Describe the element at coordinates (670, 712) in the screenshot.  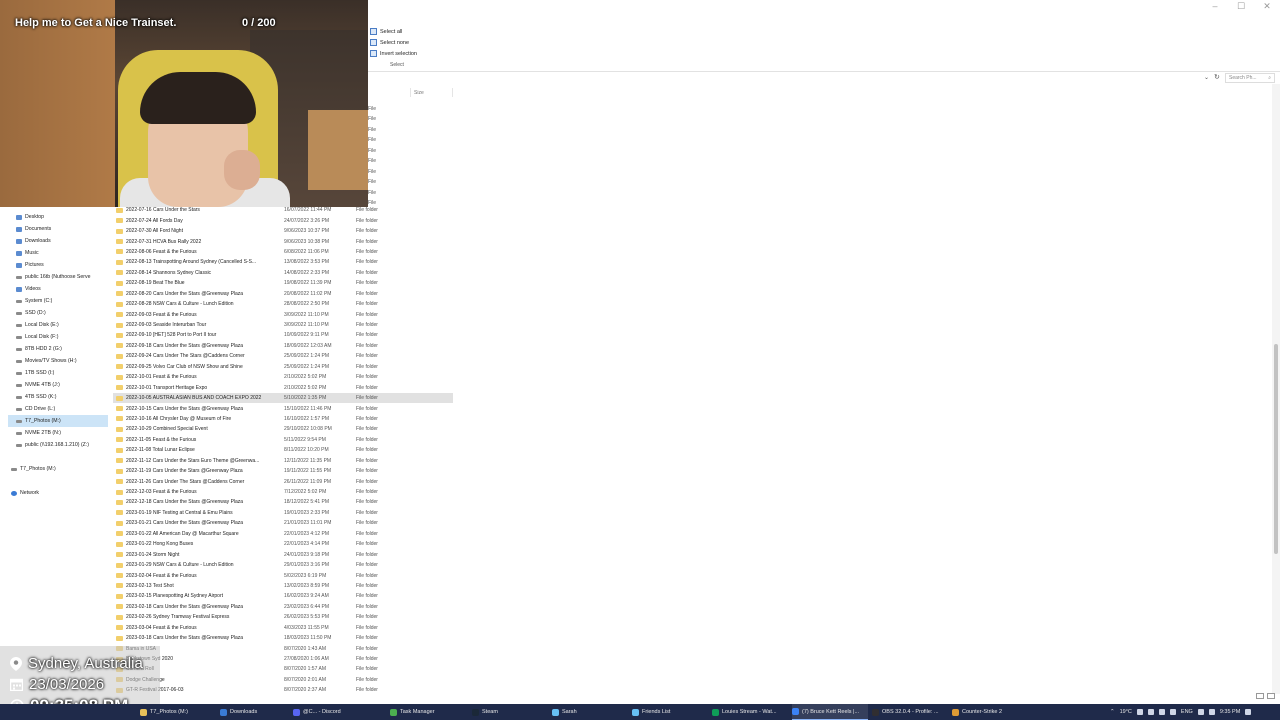
I see `taskbar-app: Friends List` at that location.